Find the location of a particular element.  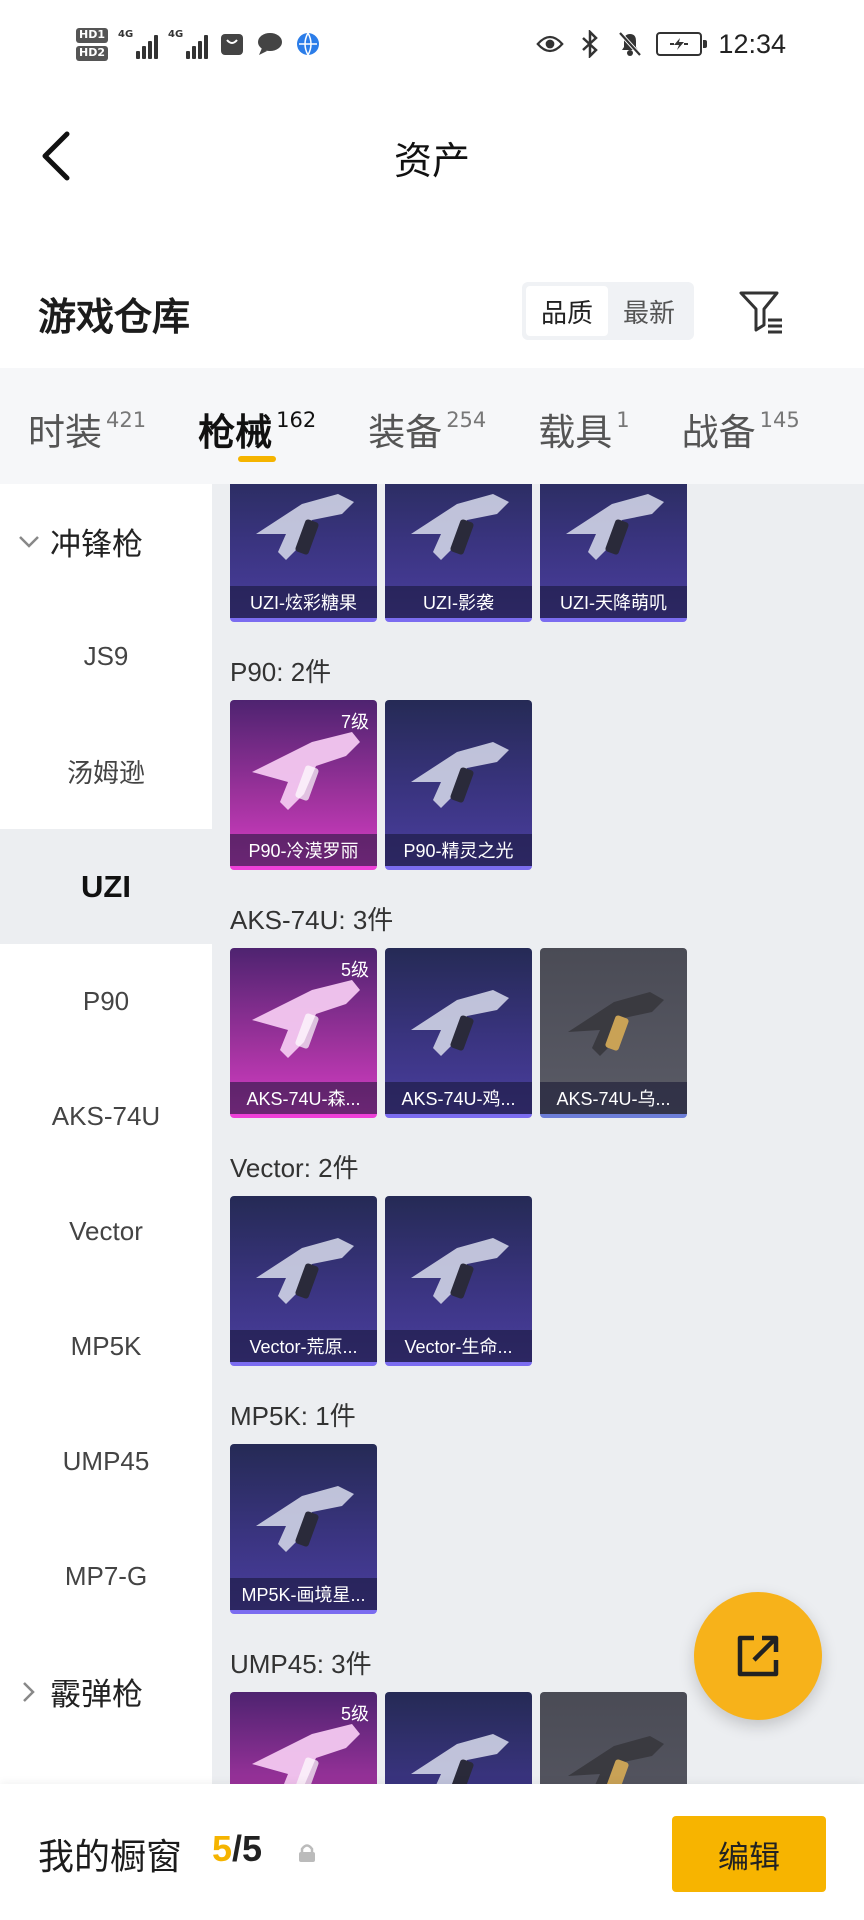

showcase-bar: 我的橱窗 5/5 编辑 is located at coordinates (432, 1852).